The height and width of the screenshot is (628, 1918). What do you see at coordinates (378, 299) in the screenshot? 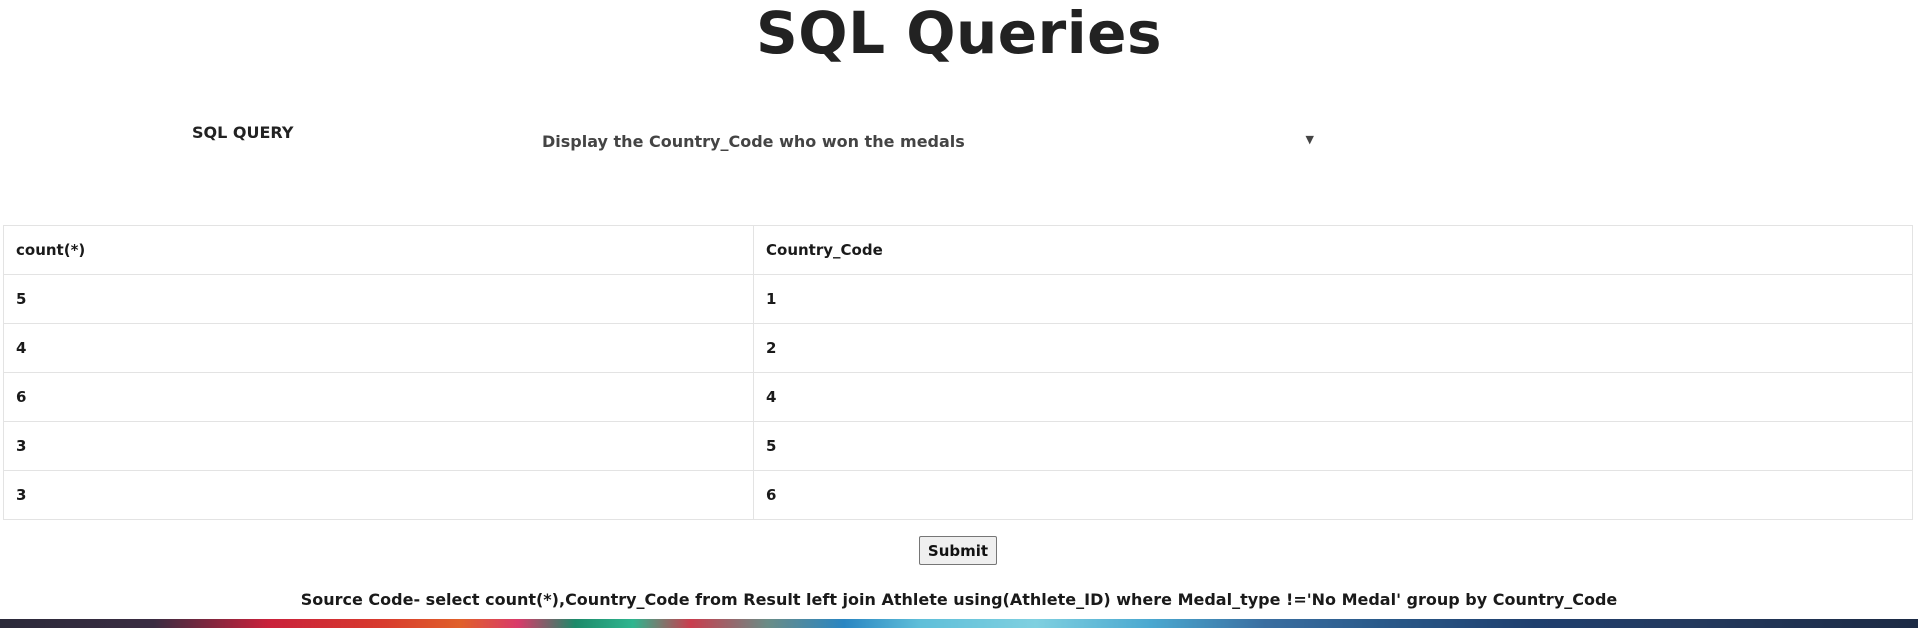
I see `cell-count: 5` at bounding box center [378, 299].